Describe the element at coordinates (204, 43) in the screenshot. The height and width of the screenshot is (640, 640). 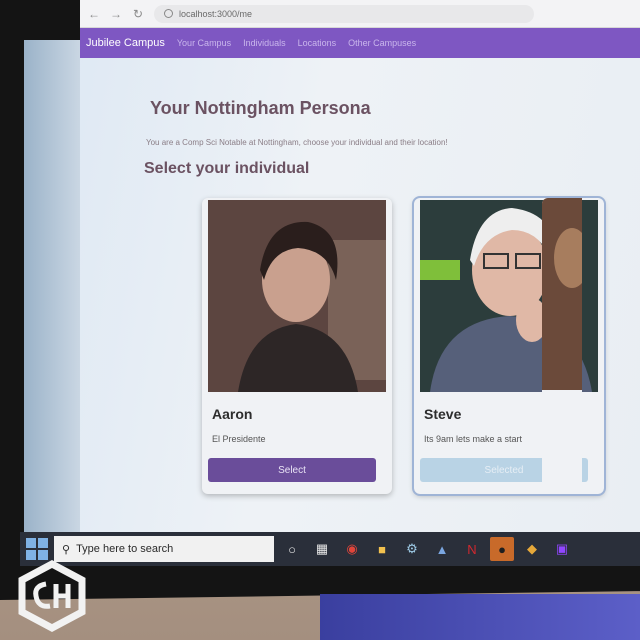
I see `nav-link-your-campus: Your Campus` at that location.